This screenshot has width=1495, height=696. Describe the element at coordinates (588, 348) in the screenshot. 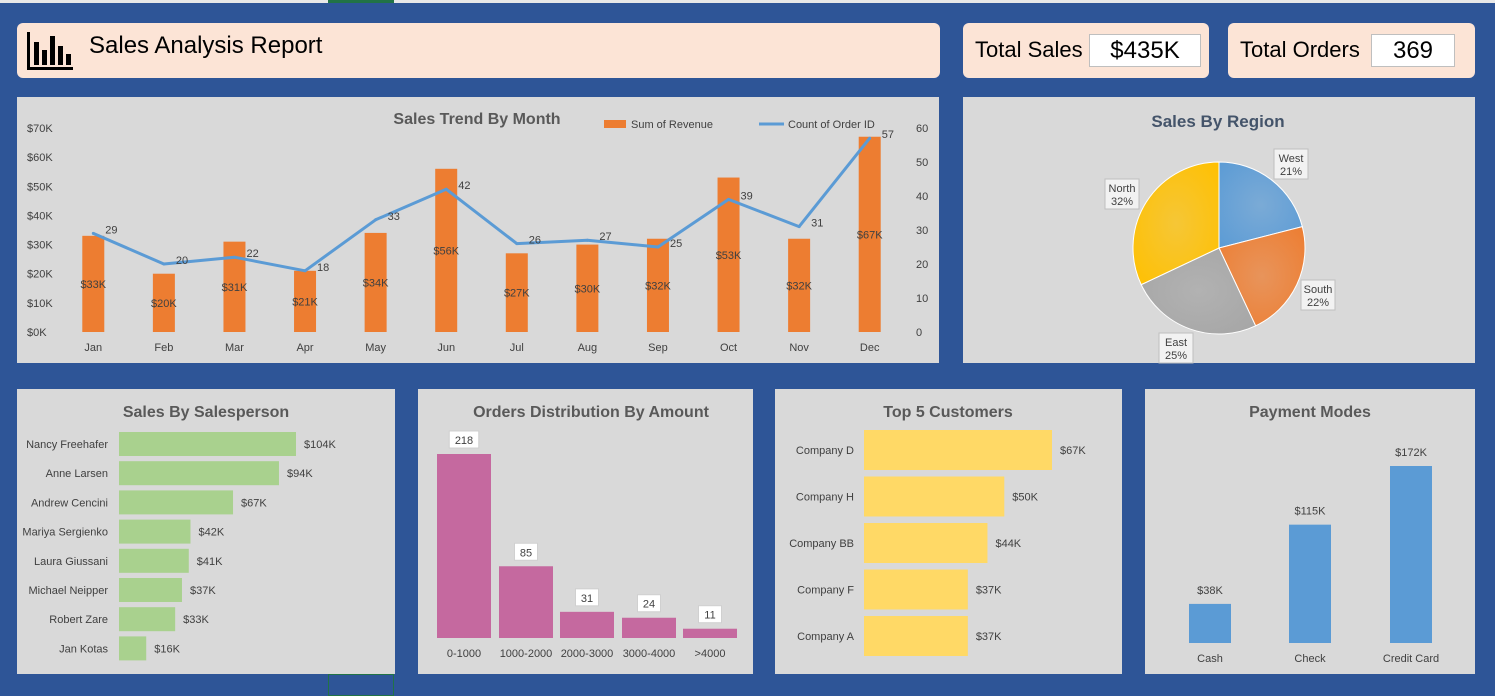

I see `trend-x-tick: Aug` at that location.